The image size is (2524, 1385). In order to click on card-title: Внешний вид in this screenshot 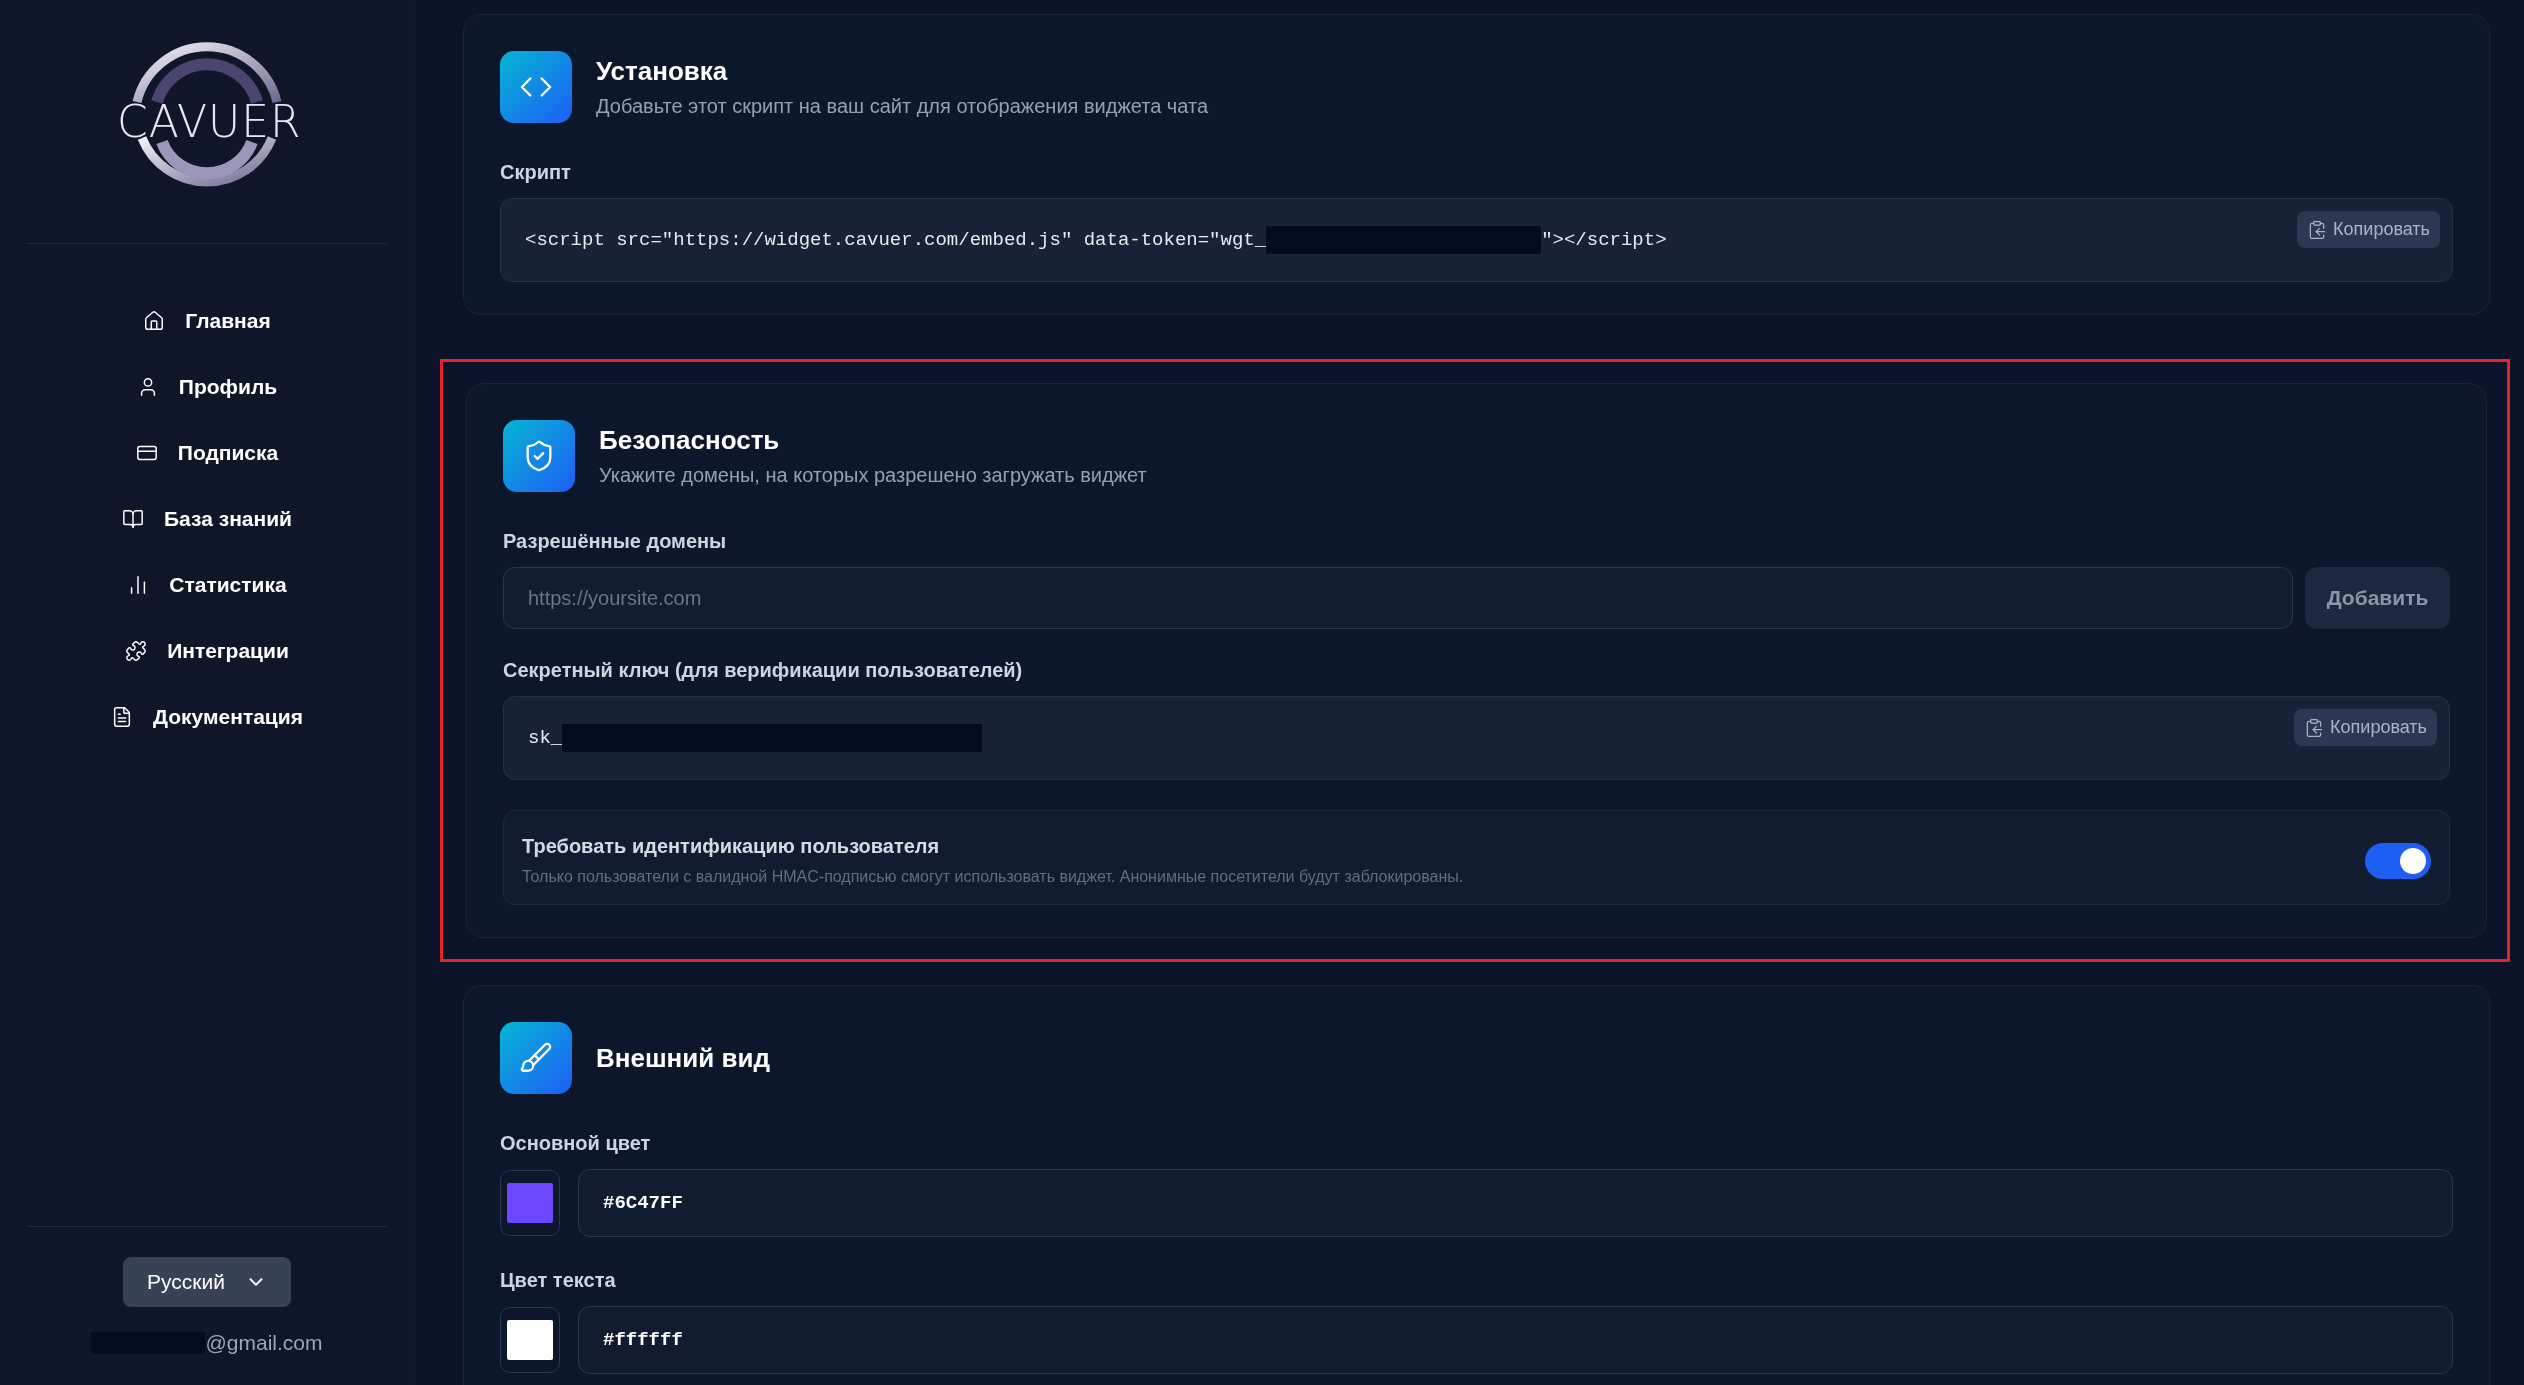, I will do `click(683, 1058)`.